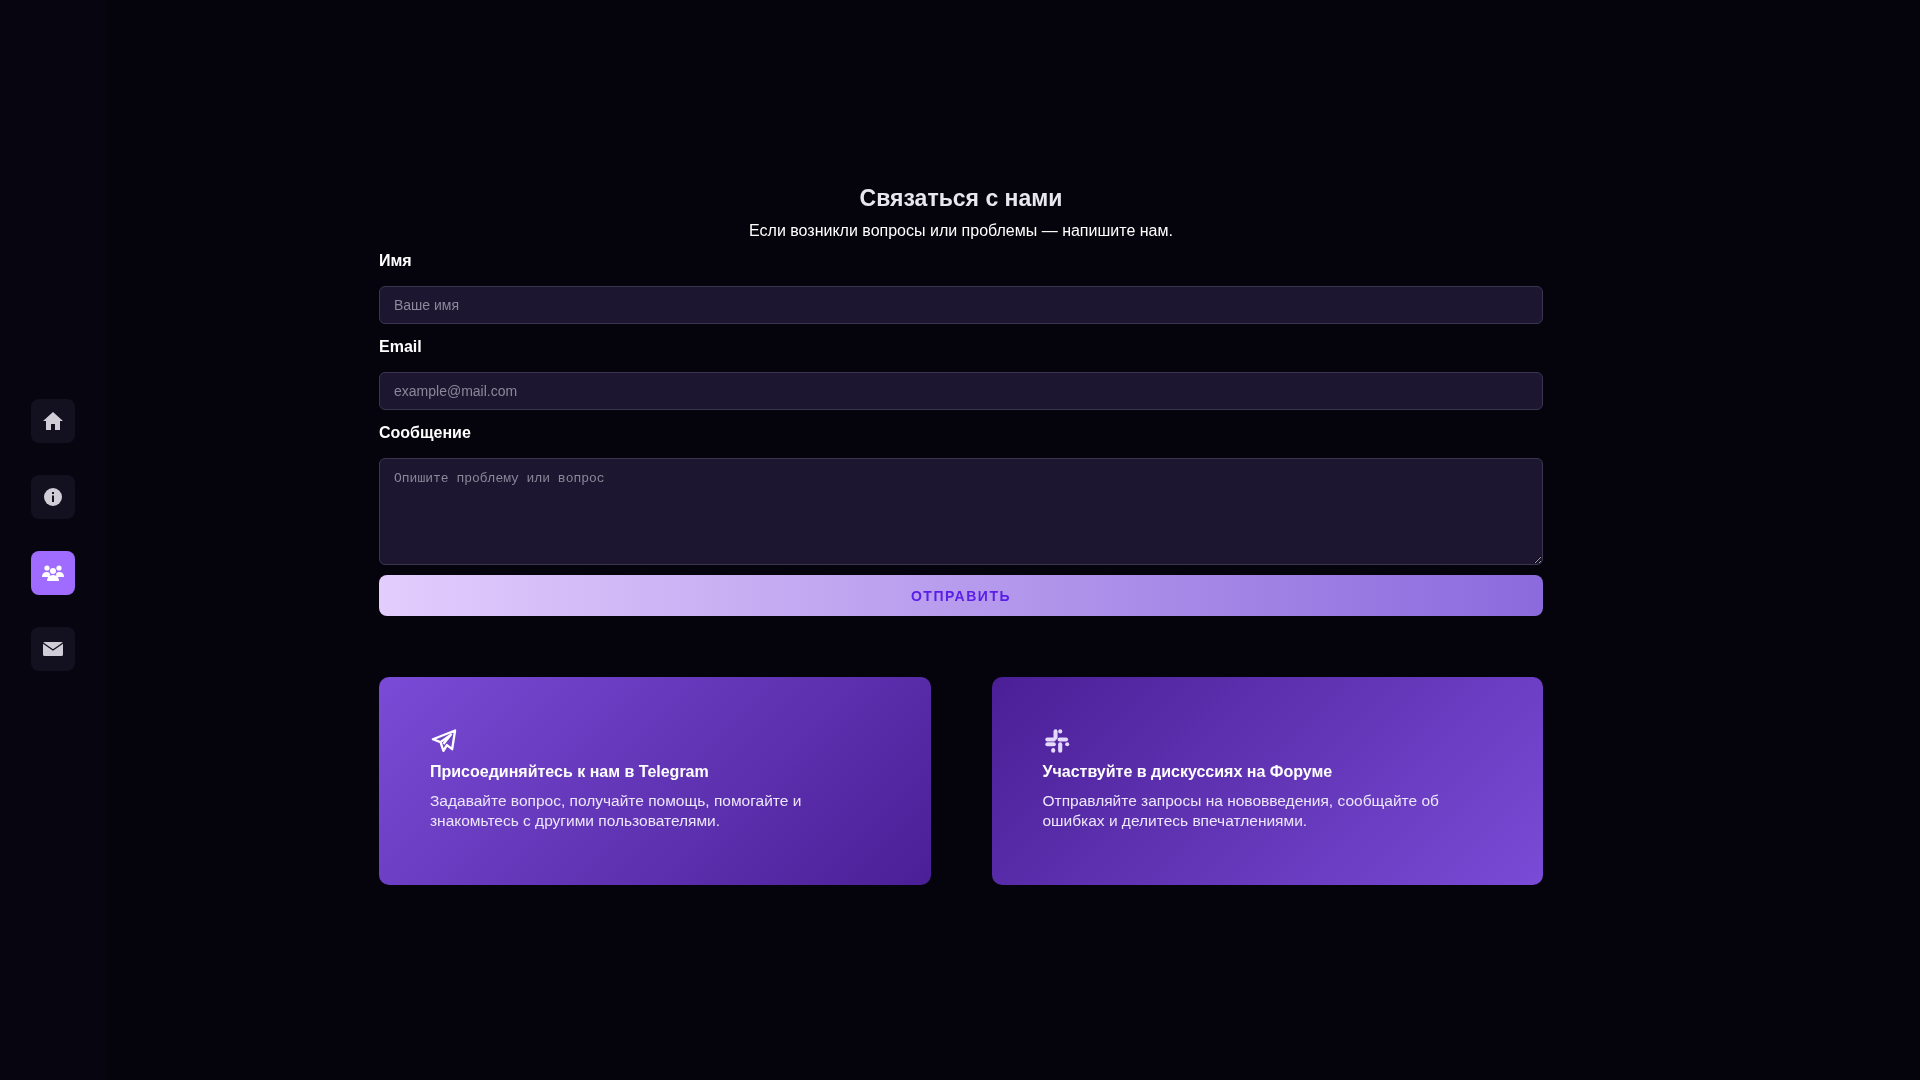 This screenshot has width=1920, height=1080. What do you see at coordinates (400, 347) in the screenshot?
I see `field-label: Email` at bounding box center [400, 347].